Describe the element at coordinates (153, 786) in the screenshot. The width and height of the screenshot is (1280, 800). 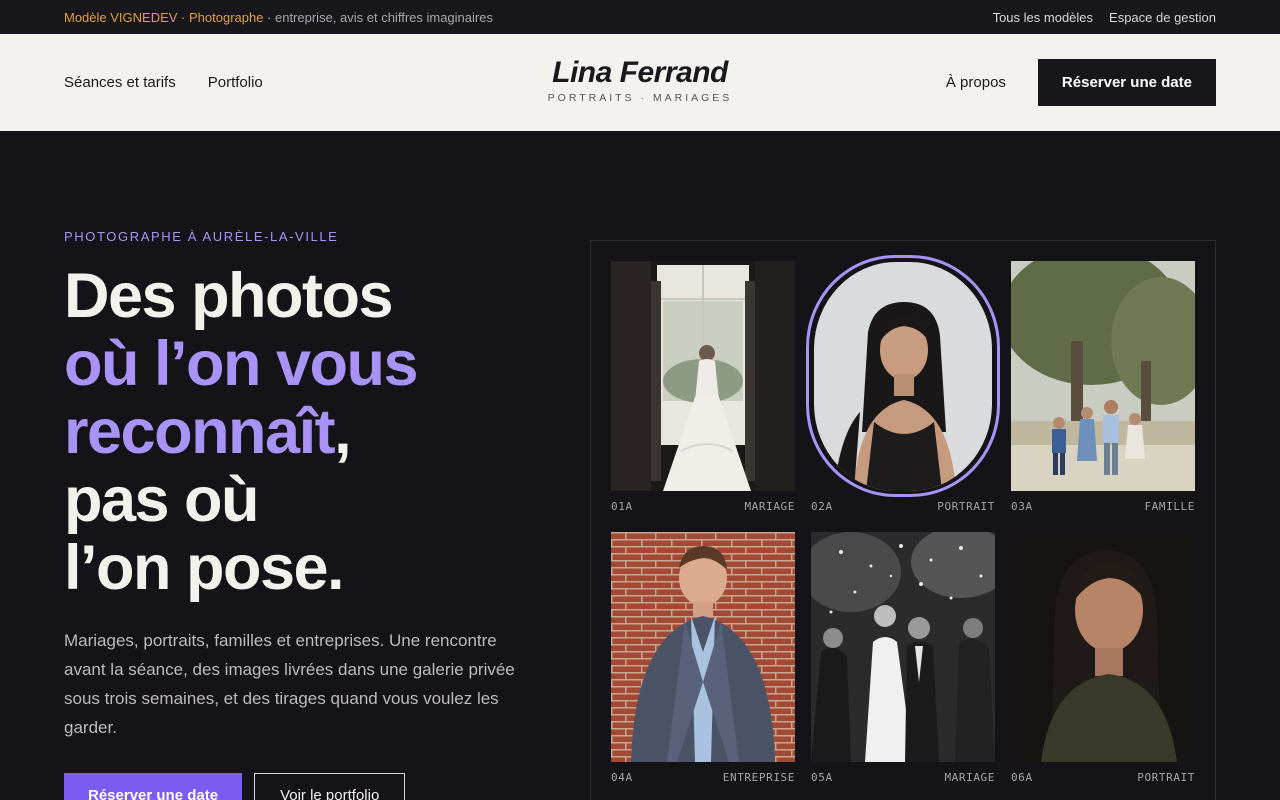
I see `book-date-button: Réserver une date` at that location.